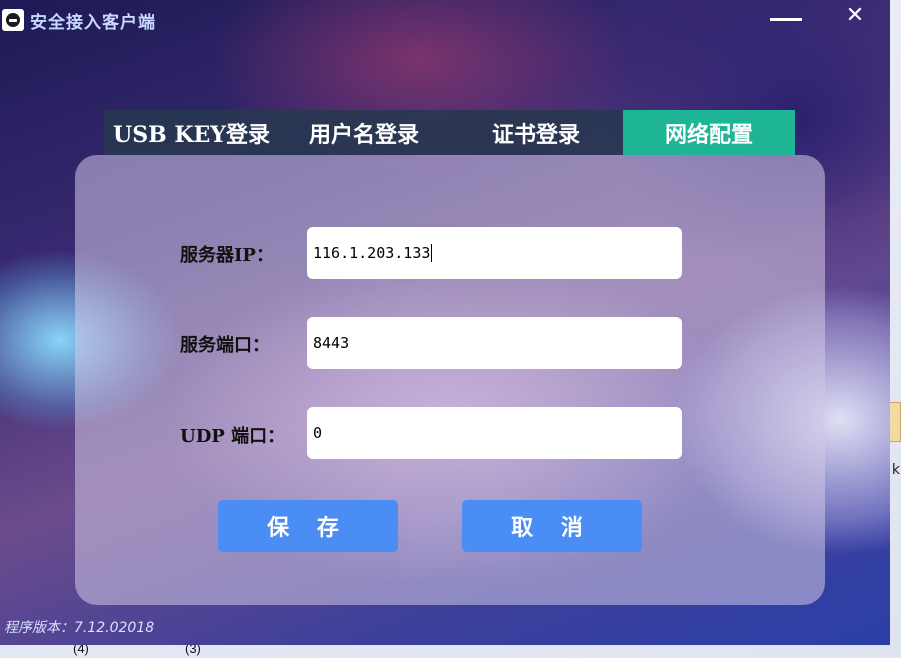 The height and width of the screenshot is (658, 901). I want to click on udp-port-value: 0, so click(318, 433).